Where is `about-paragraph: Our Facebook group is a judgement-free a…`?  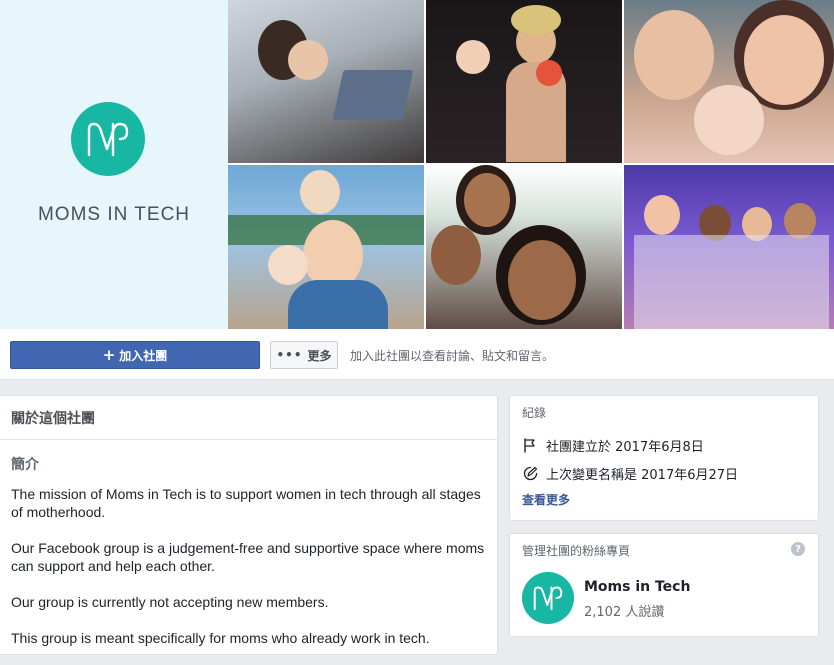
about-paragraph: Our Facebook group is a judgement-free a… is located at coordinates (248, 557).